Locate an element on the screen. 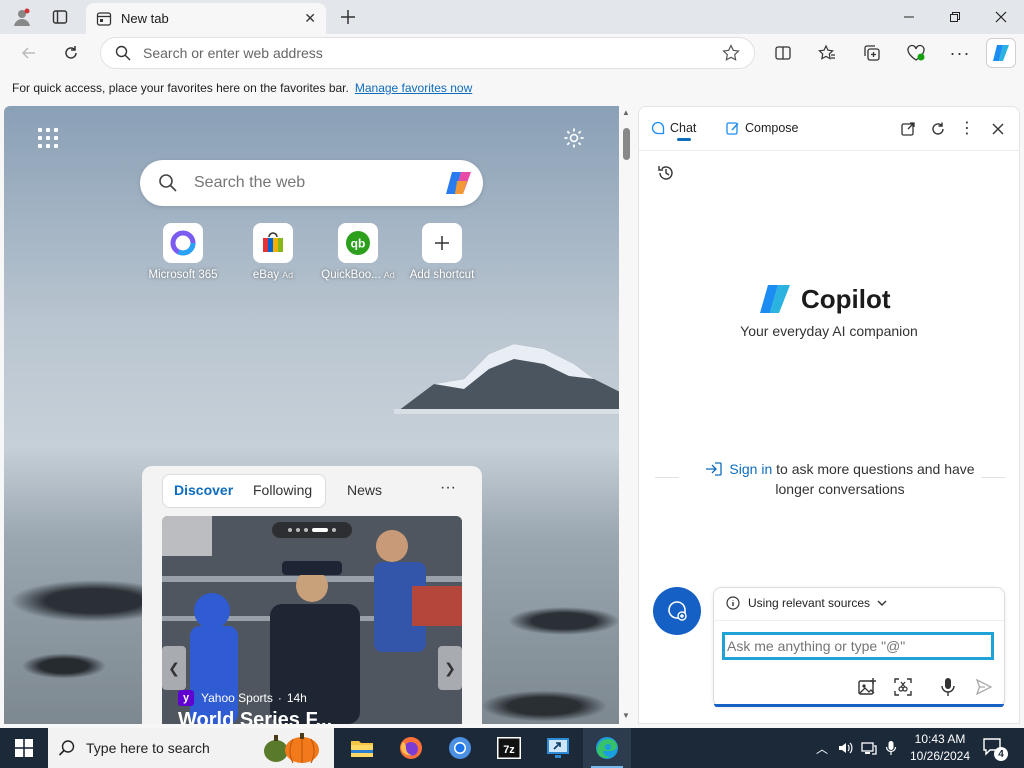 This screenshot has height=768, width=1024. show-hidden-icons-icon: ︿ is located at coordinates (822, 748).